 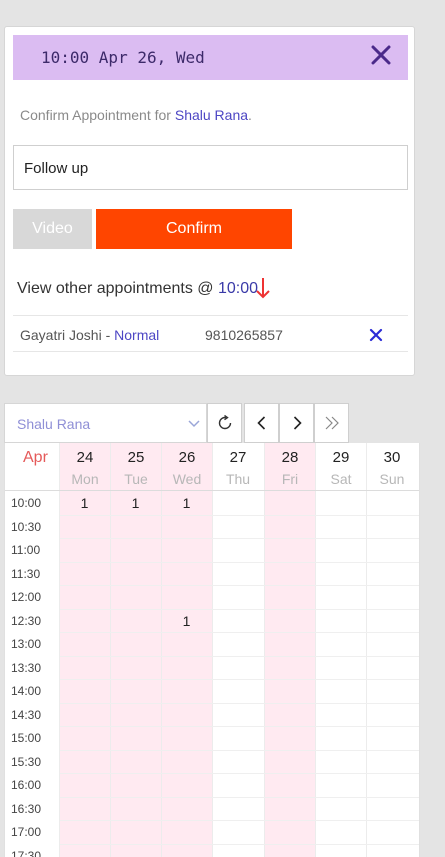 I want to click on refresh-icon, so click(x=225, y=422).